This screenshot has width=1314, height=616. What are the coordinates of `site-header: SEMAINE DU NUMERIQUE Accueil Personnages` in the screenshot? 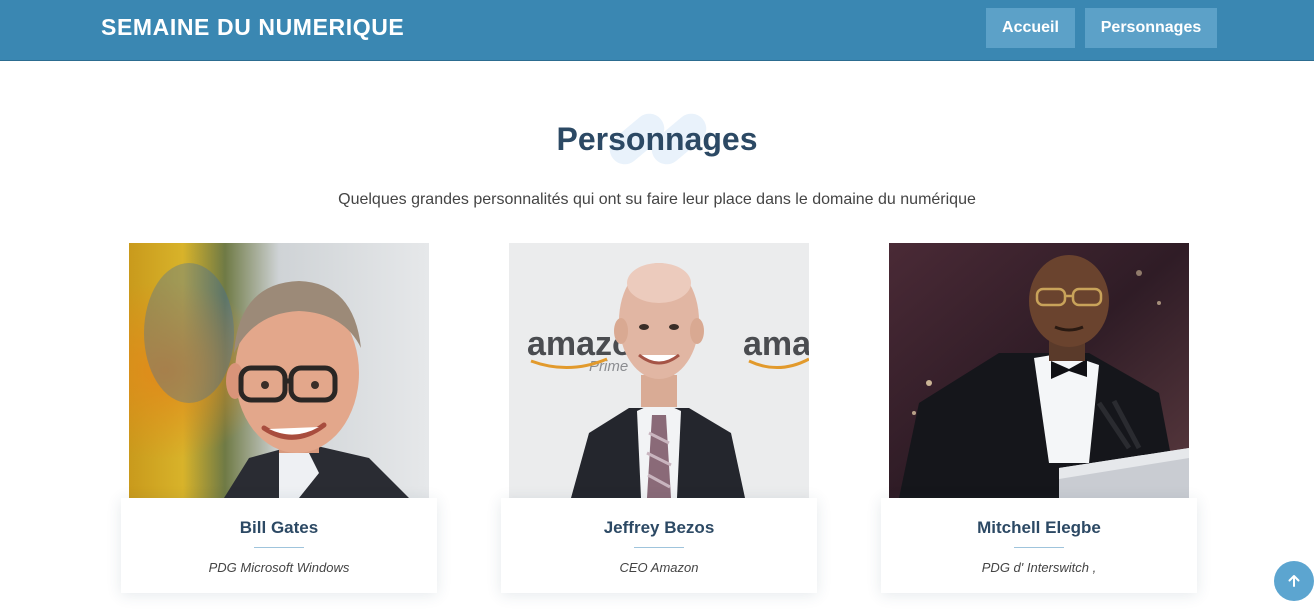 It's located at (657, 30).